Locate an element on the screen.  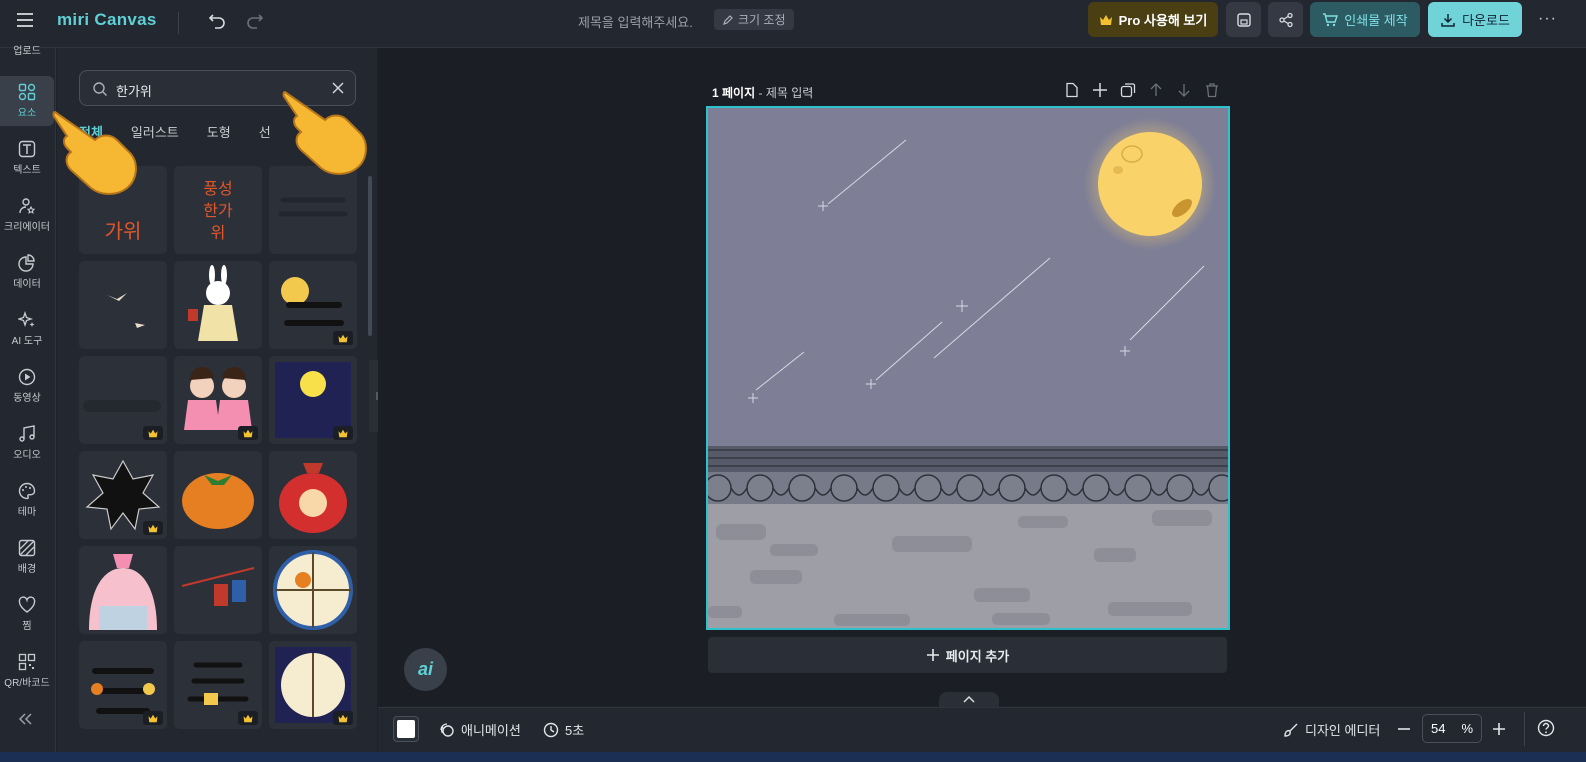
pro-trial-button: Pro 사용해 보기 is located at coordinates (1153, 19).